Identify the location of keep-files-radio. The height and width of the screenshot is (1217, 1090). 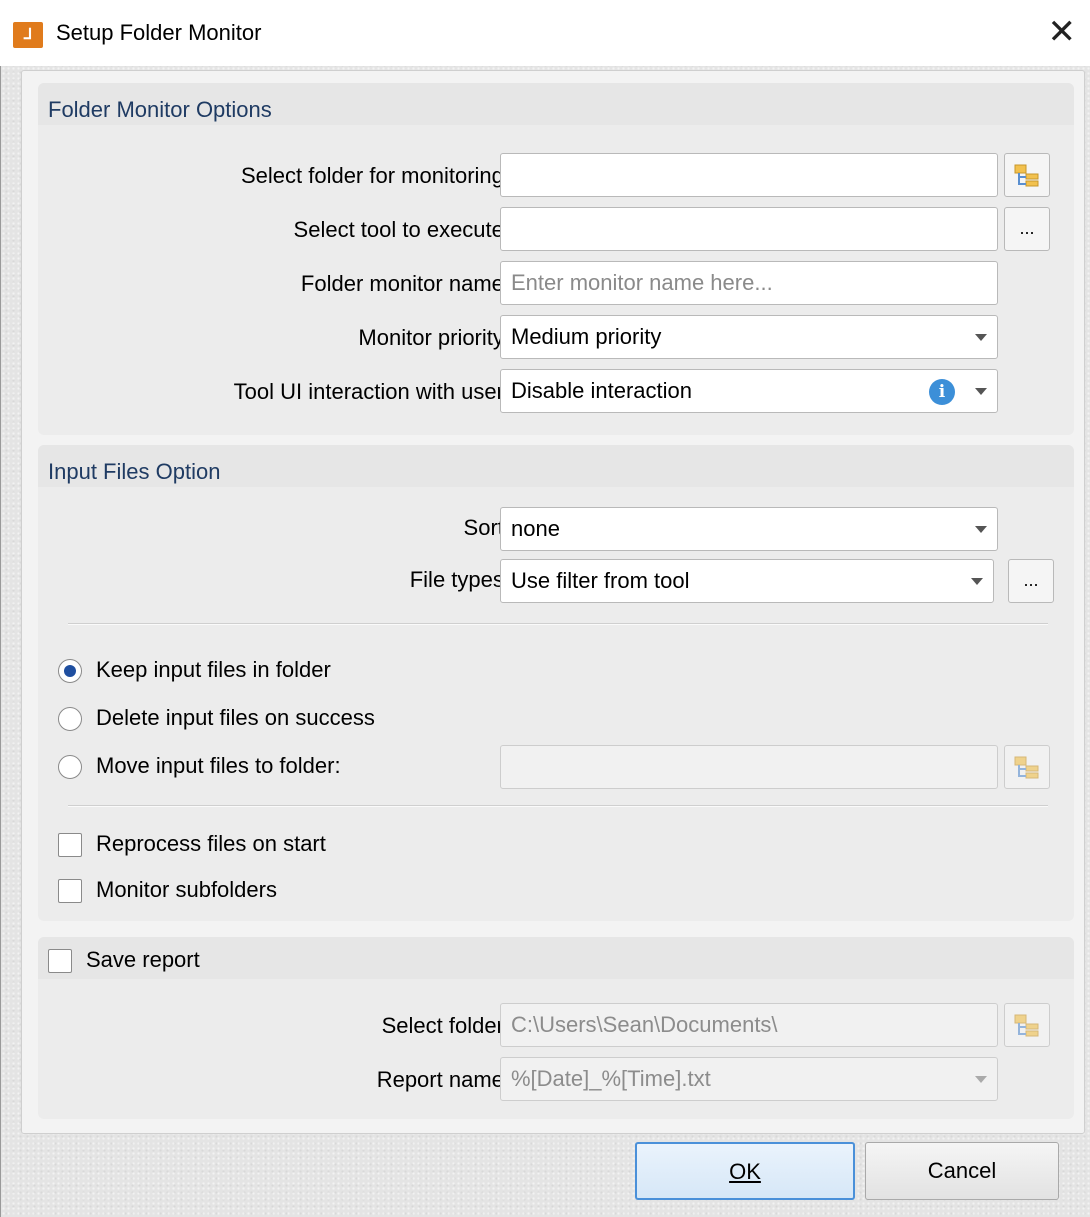
(70, 671).